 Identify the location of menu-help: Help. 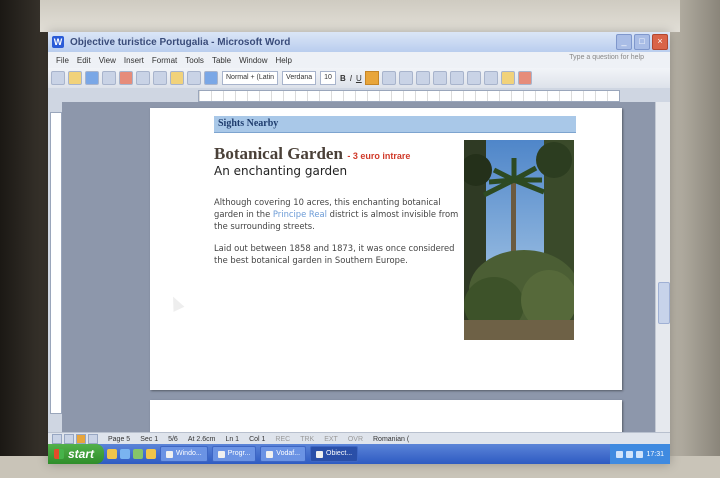
(284, 60).